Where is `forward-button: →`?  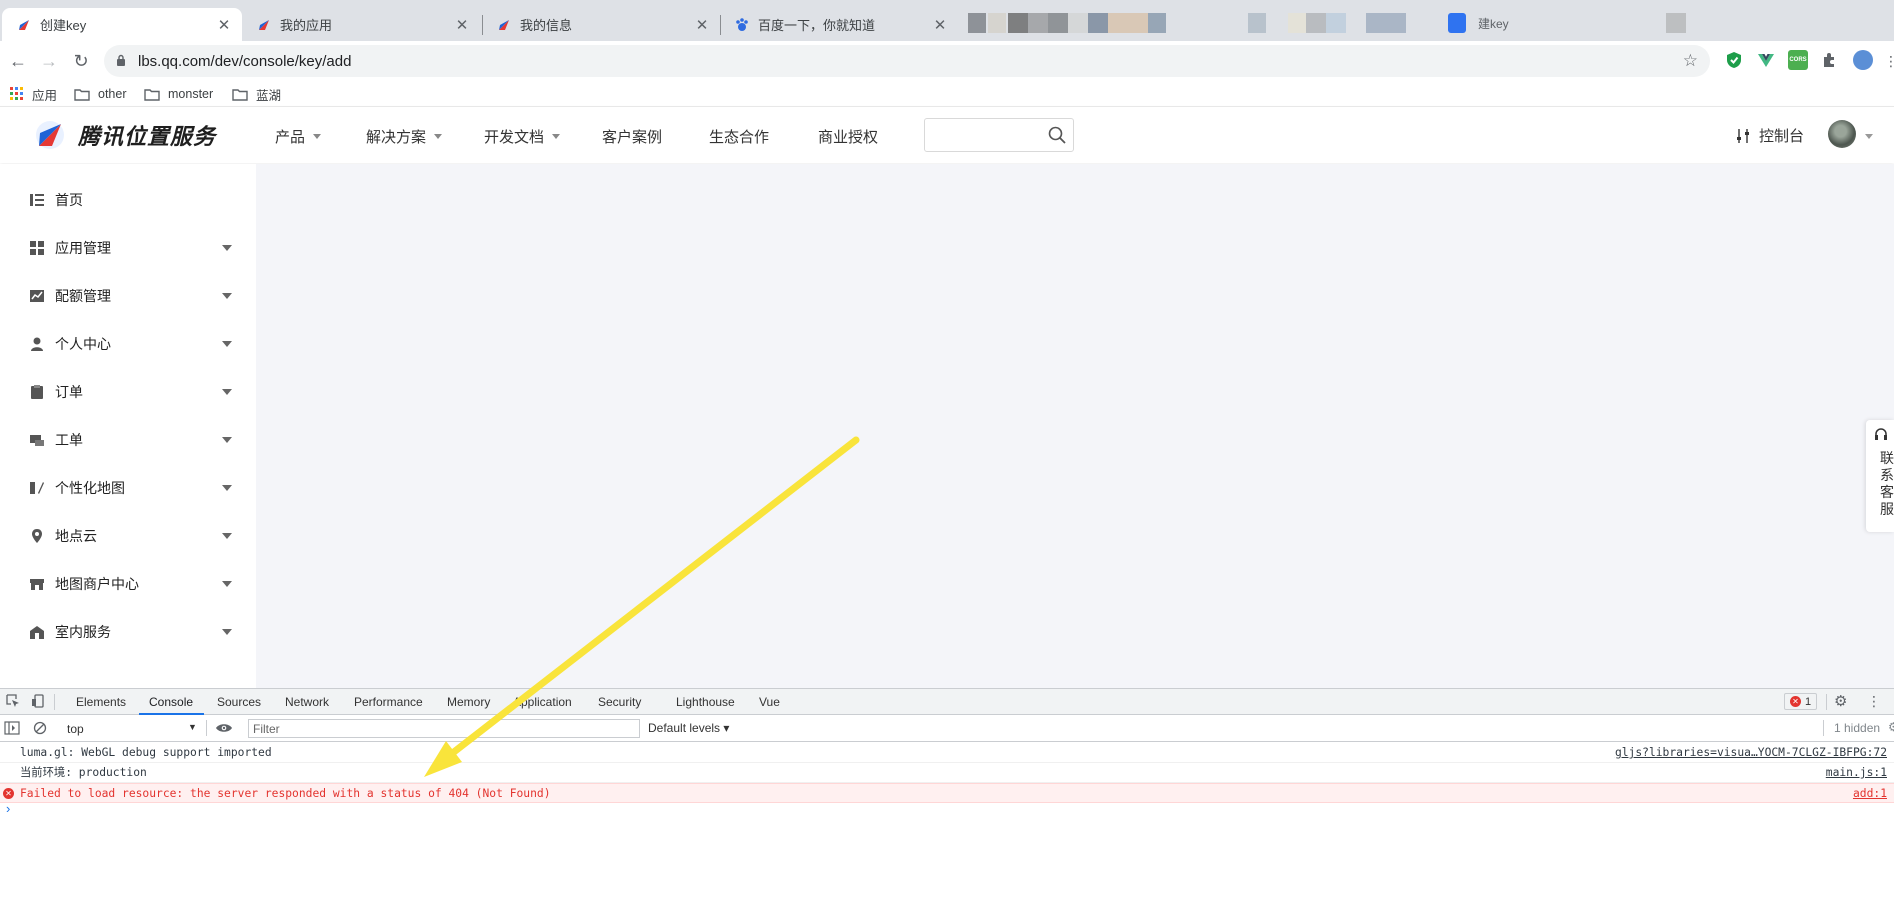
forward-button: → is located at coordinates (49, 61).